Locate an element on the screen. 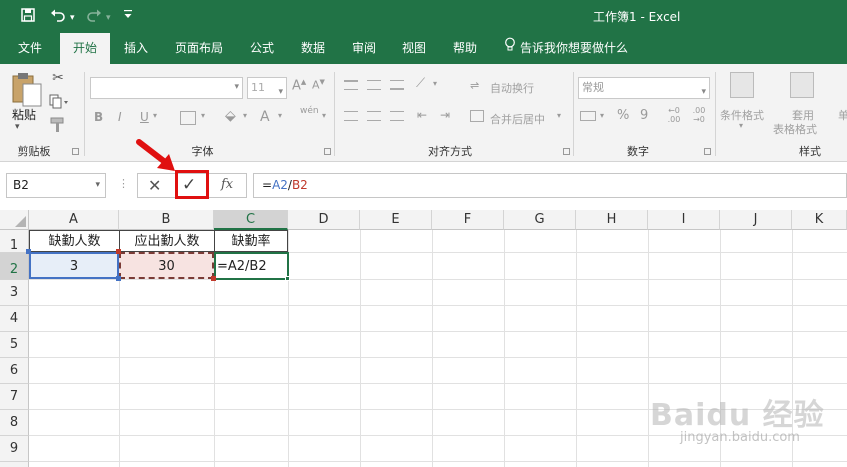 Image resolution: width=847 pixels, height=467 pixels. orientation-icon: ⟋ is located at coordinates (420, 83).